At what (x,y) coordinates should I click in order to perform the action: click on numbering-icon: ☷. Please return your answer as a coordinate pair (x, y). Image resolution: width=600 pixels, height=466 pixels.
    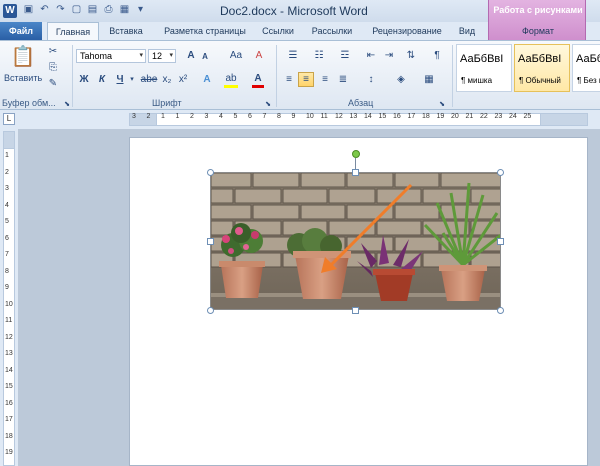
    Looking at the image, I should click on (319, 55).